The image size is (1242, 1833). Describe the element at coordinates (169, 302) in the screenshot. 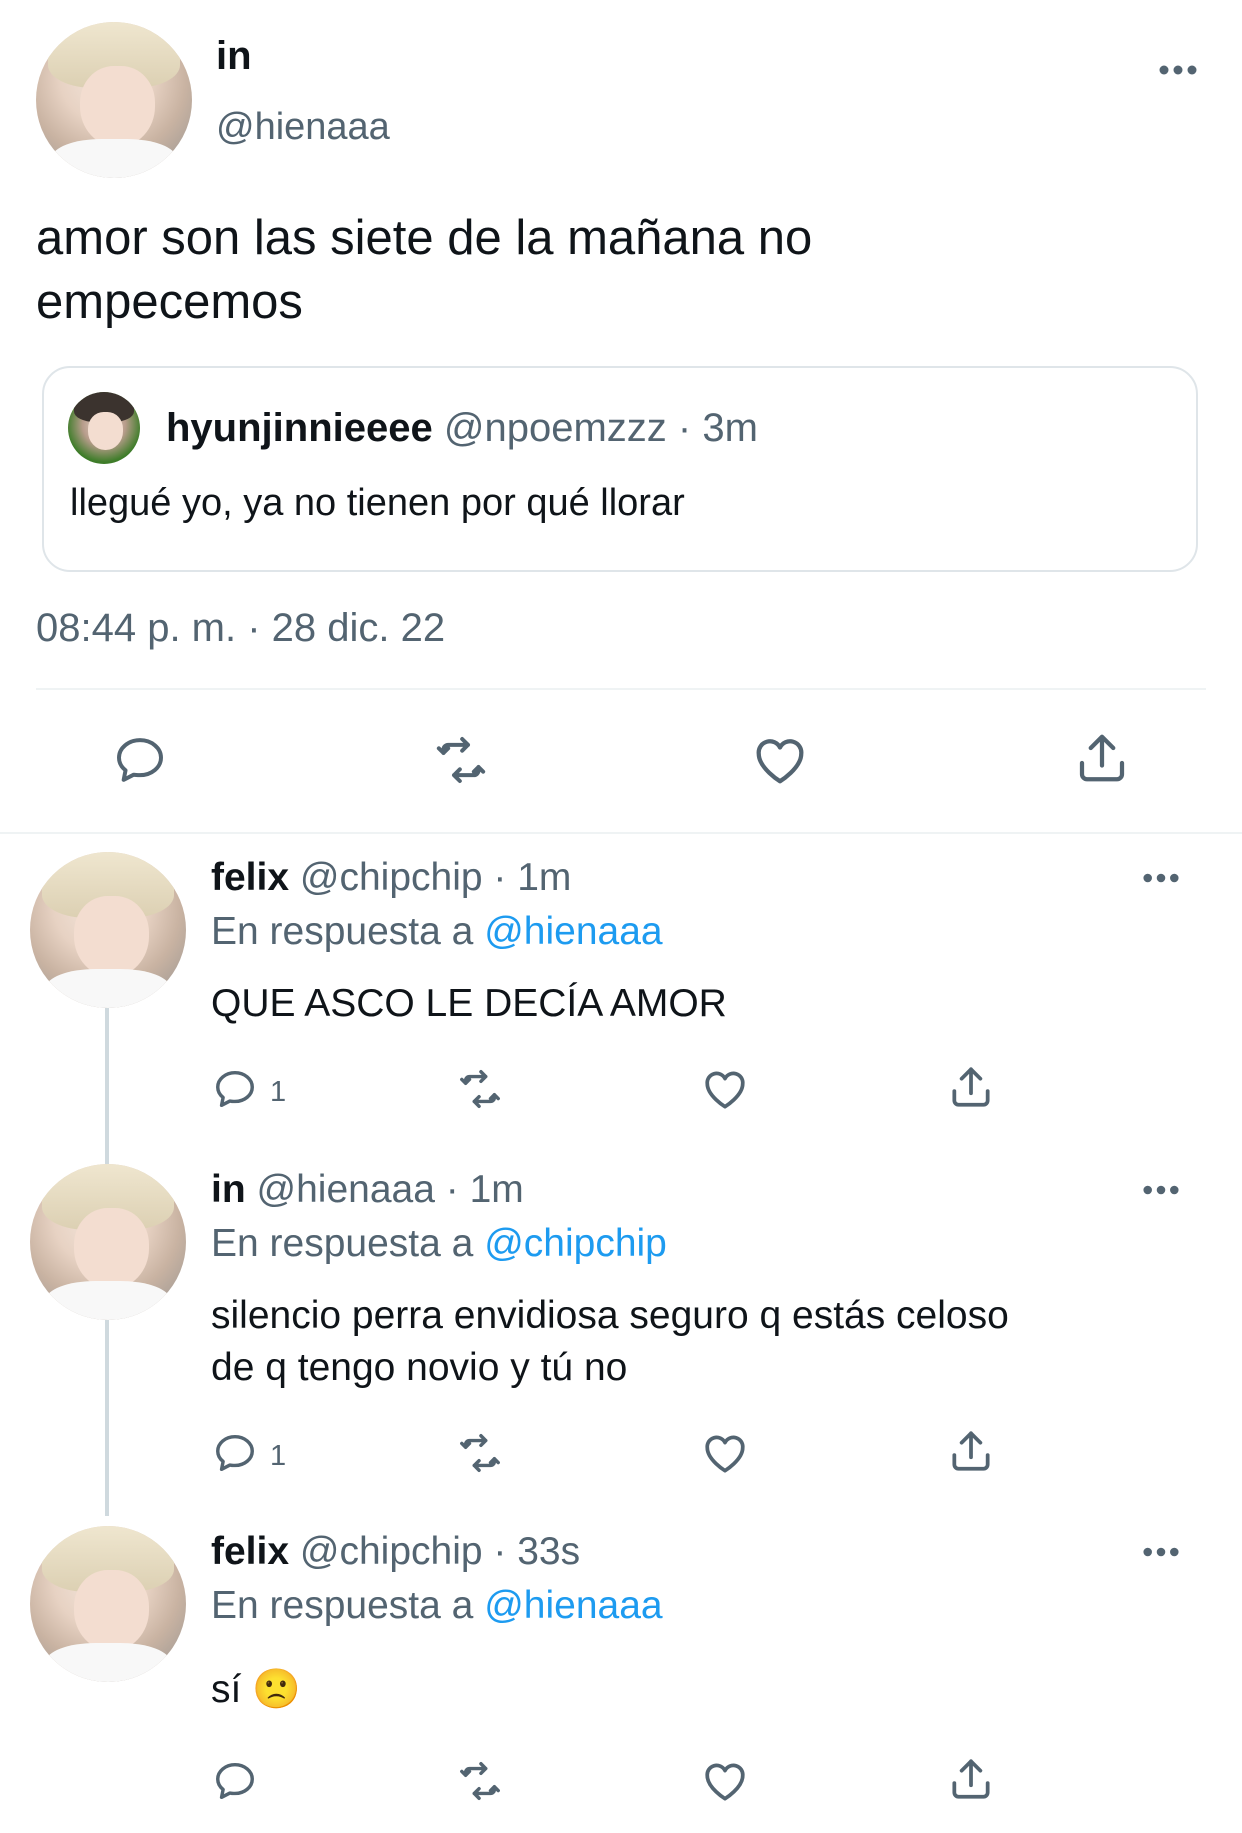

I see `main-tweet-text-line: empecemos` at that location.